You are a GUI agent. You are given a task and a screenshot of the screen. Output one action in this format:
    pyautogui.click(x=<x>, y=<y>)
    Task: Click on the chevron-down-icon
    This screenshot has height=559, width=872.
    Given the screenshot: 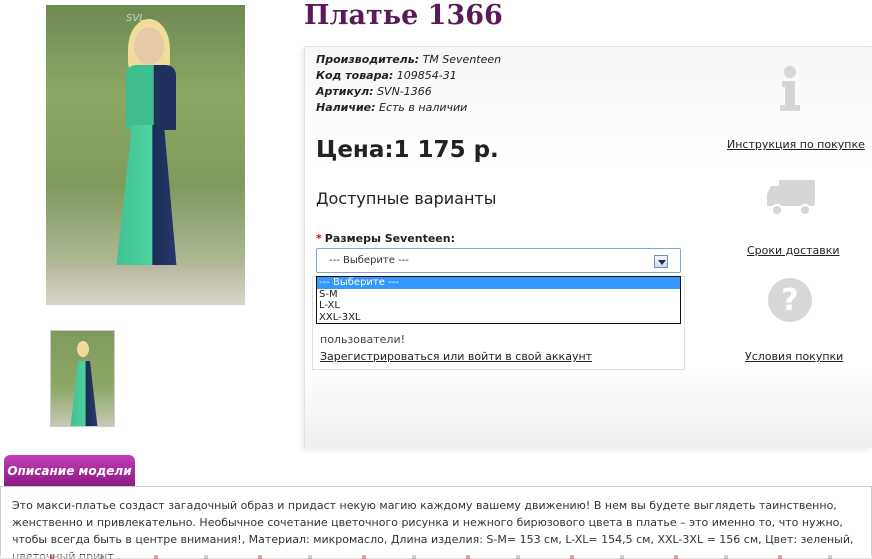 What is the action you would take?
    pyautogui.click(x=661, y=261)
    